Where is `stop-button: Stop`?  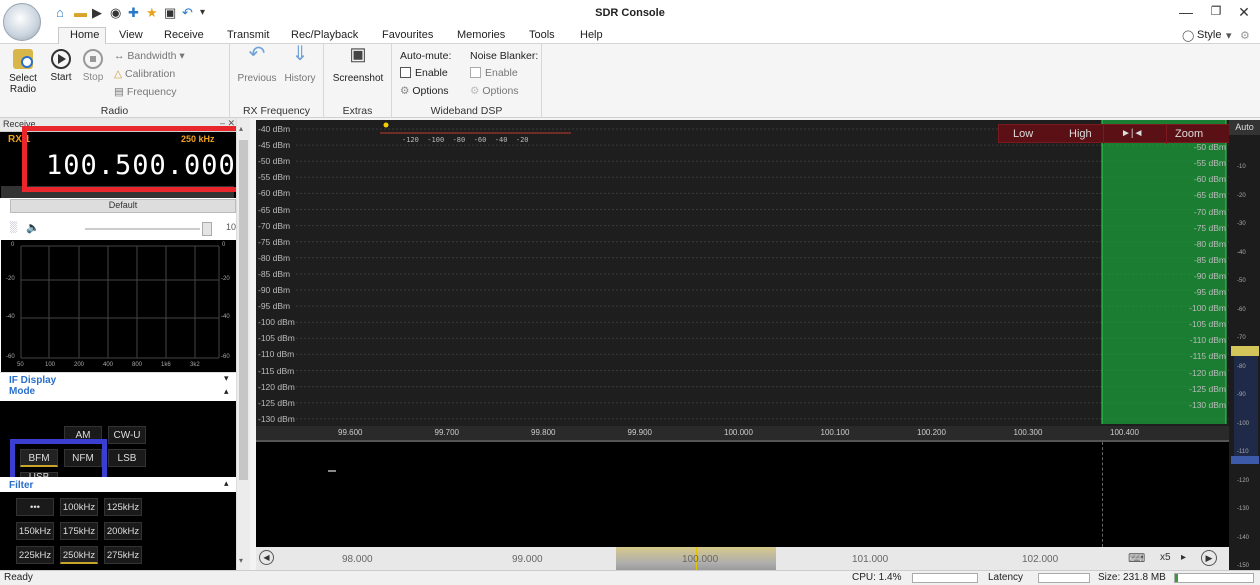
stop-button: Stop is located at coordinates (93, 66).